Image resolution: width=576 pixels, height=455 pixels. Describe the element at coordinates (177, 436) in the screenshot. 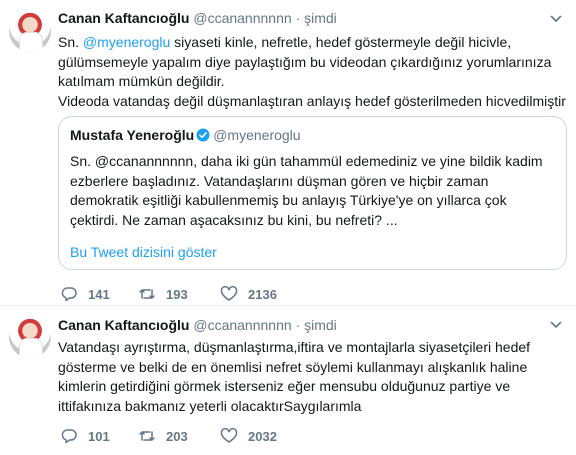

I see `retweet-count: 203` at that location.